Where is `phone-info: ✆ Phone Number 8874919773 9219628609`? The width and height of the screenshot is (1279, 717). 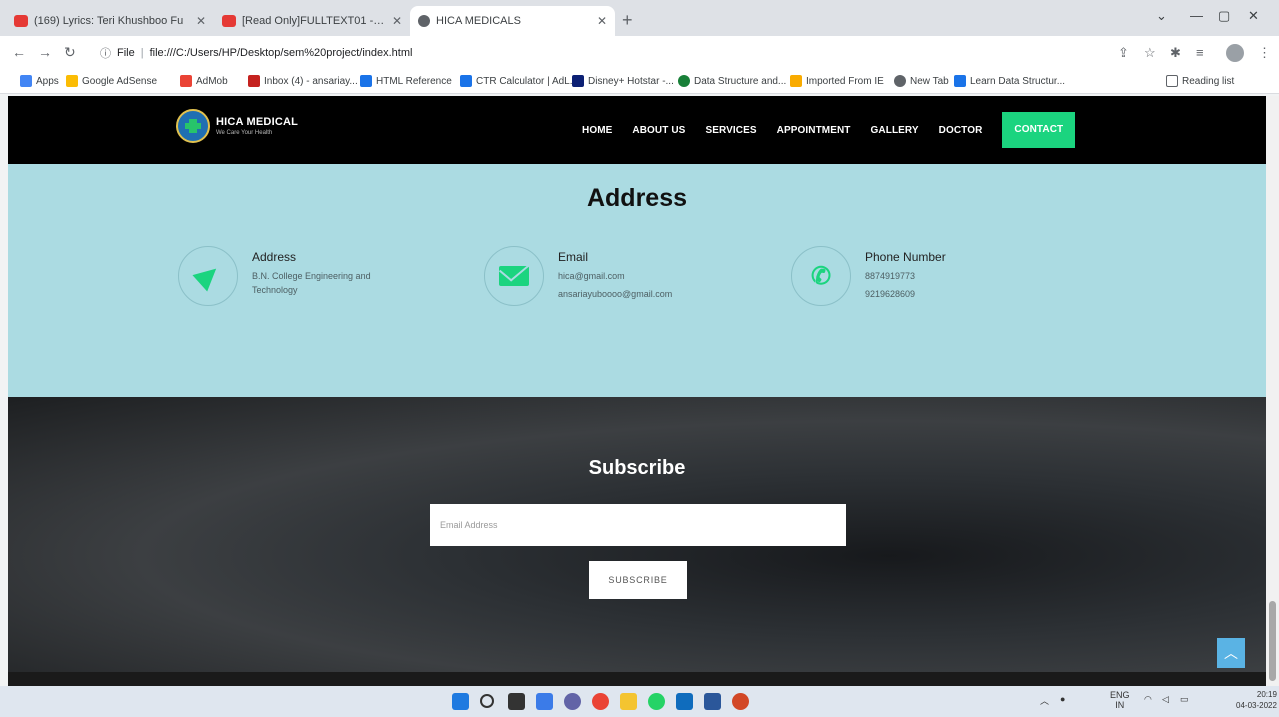
phone-info: ✆ Phone Number 8874919773 9219628609 is located at coordinates (868, 276).